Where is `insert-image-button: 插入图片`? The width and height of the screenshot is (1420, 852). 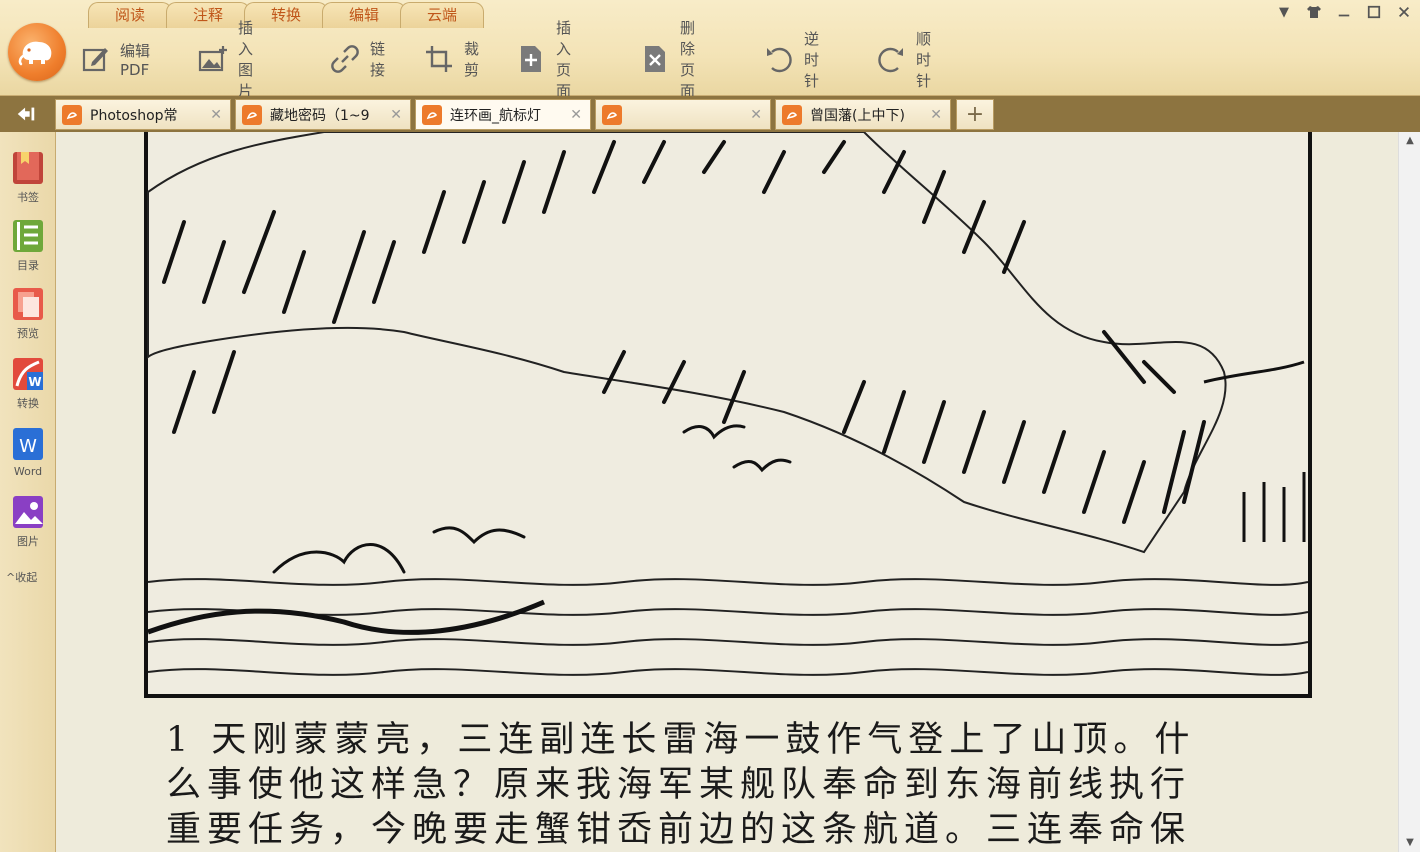 insert-image-button: 插入图片 is located at coordinates (226, 59).